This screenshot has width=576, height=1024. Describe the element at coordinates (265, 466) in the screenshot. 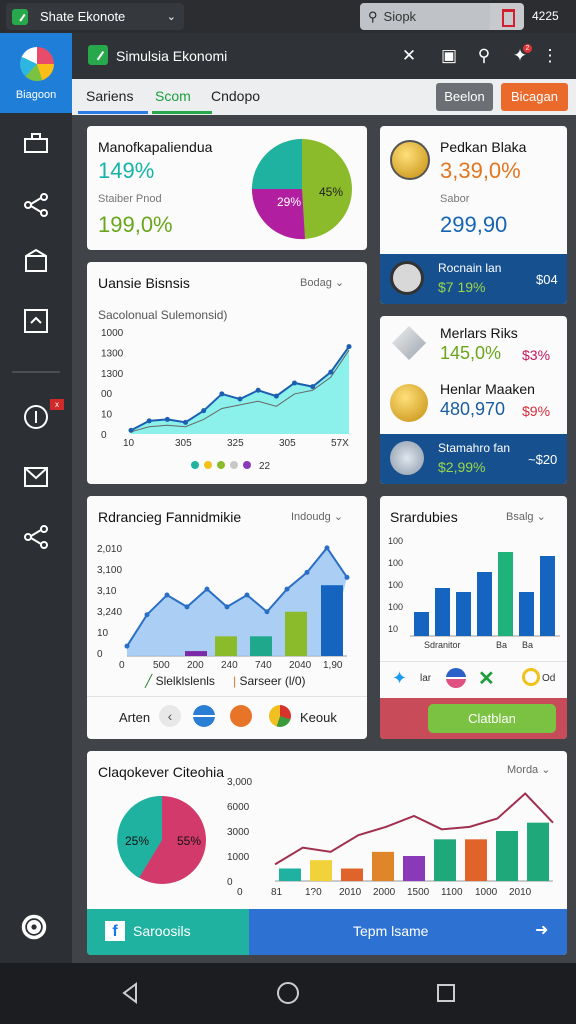

I see `legend-label: 22` at that location.